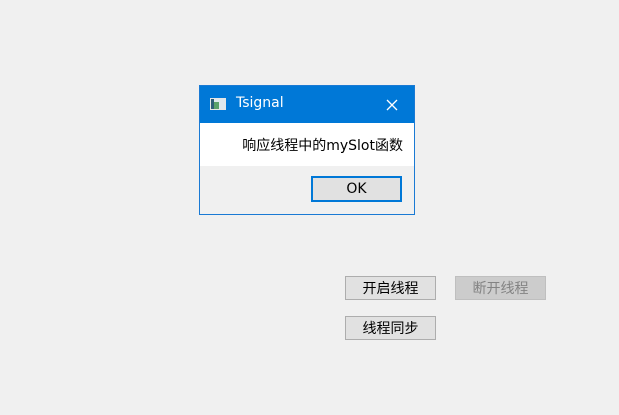  I want to click on dialog-titlebar: Tsignal, so click(307, 104).